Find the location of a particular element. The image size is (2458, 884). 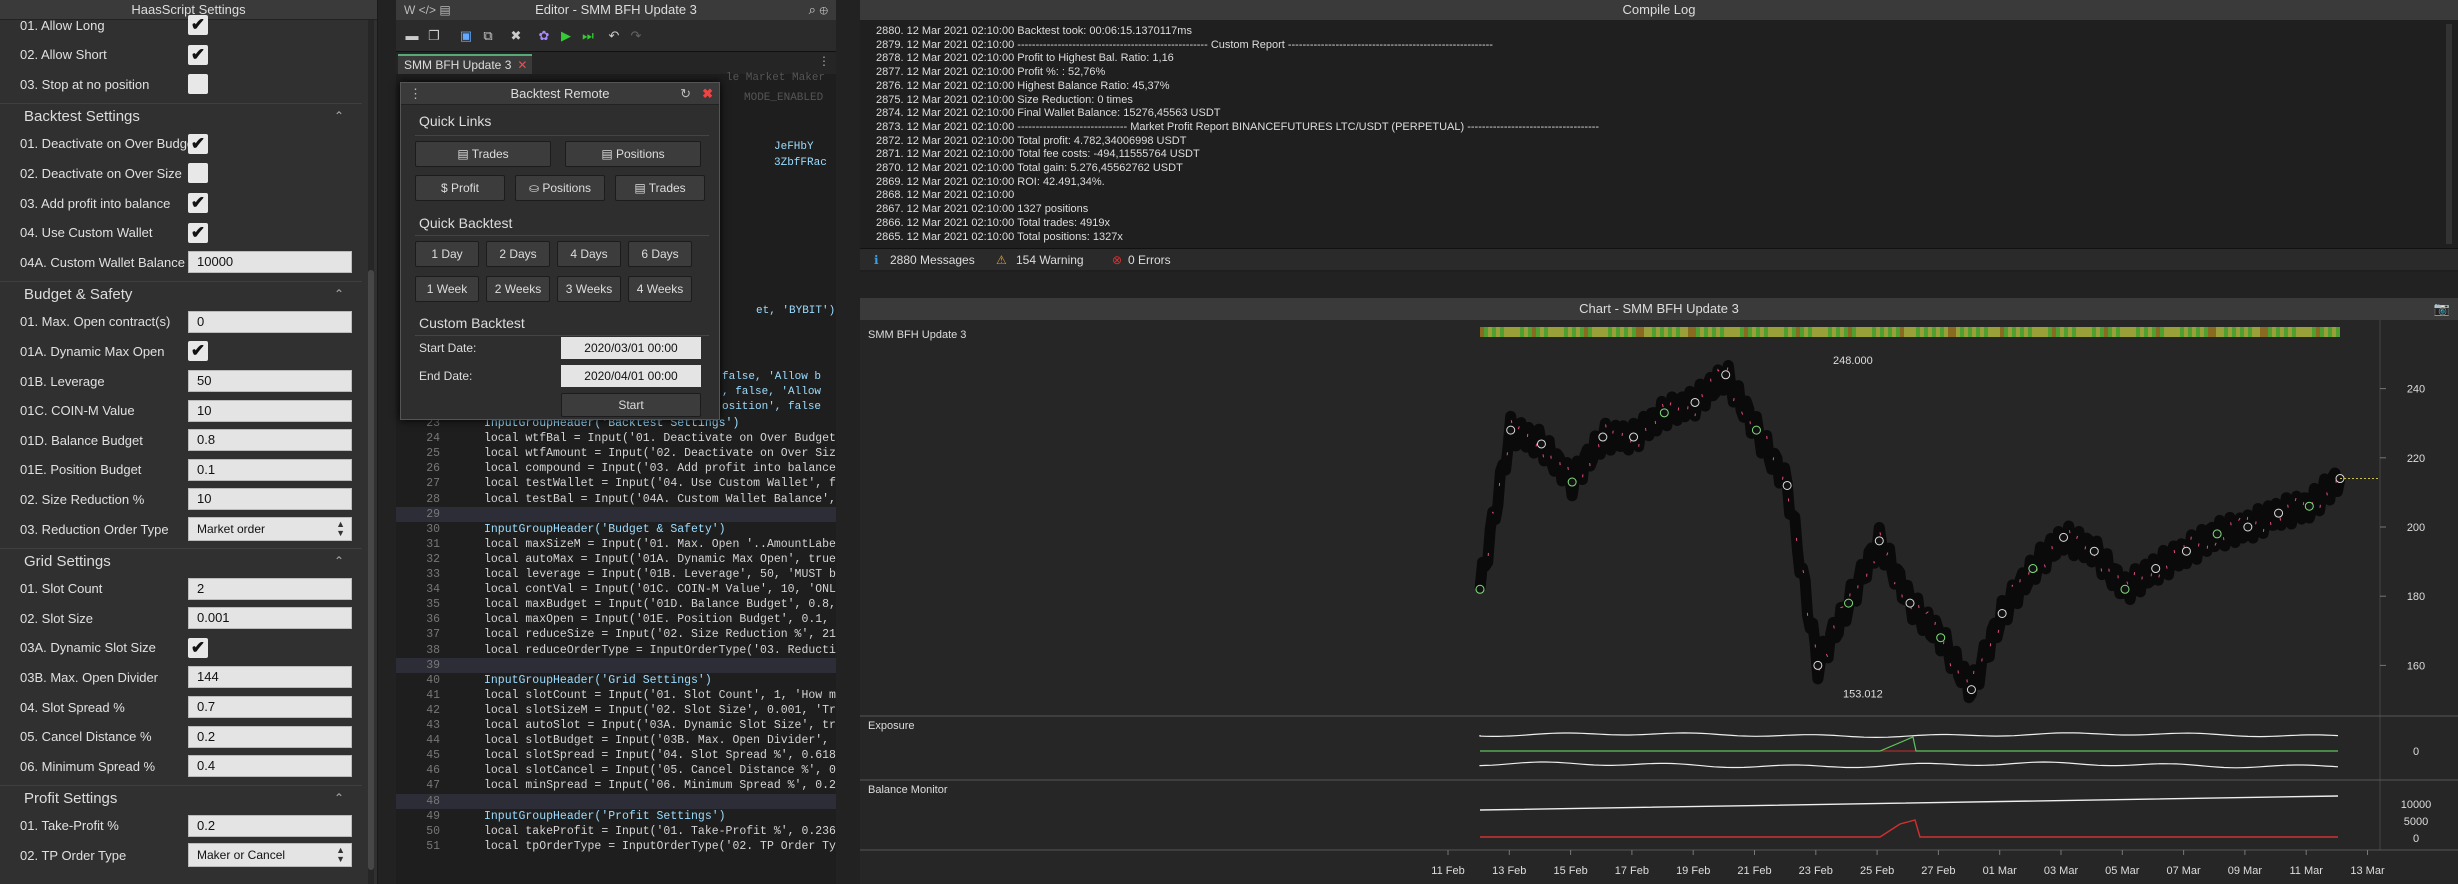

setting-select: Maker or Cancel ▲ ▼ is located at coordinates (270, 855).